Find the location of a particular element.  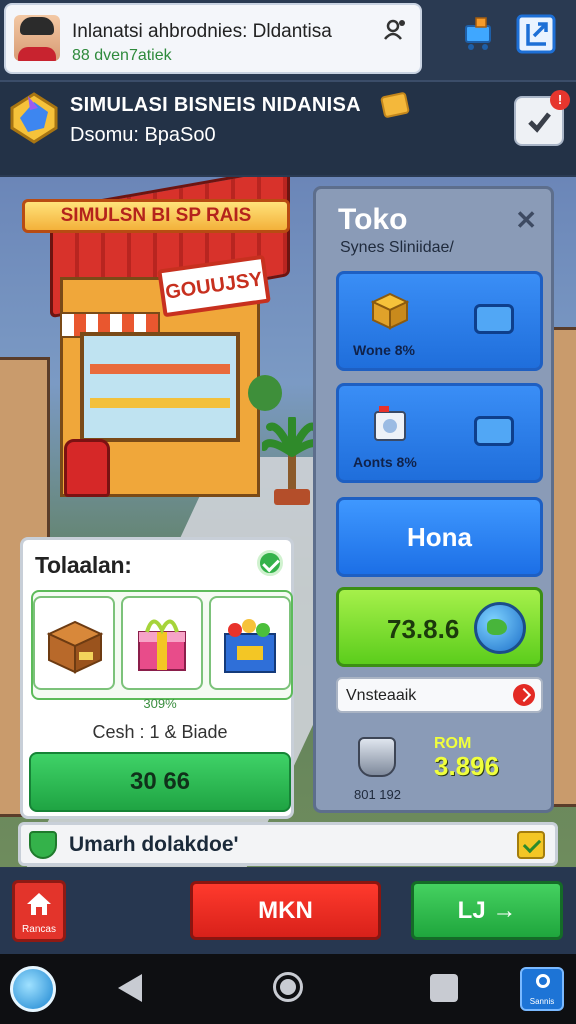

item-slot-crate is located at coordinates (74, 643).